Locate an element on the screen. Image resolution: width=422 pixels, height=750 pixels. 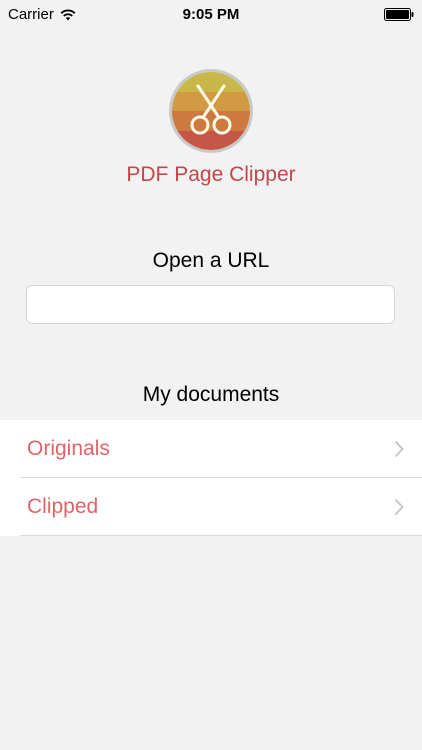
list-item-clipped: Clipped is located at coordinates (211, 507).